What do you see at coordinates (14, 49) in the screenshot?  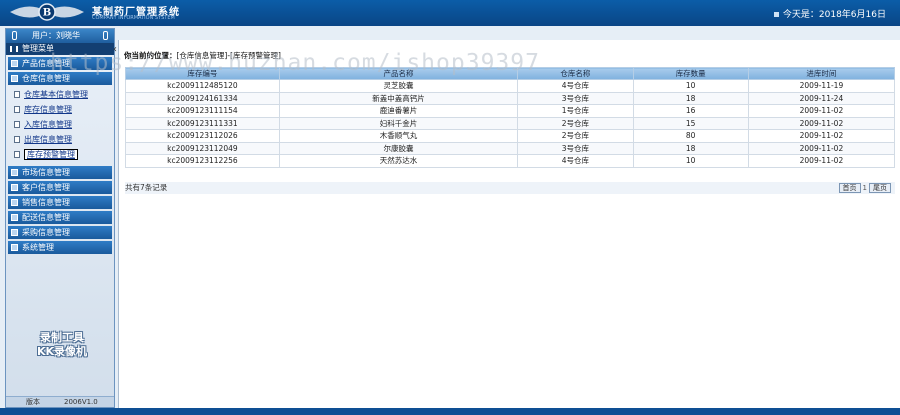 I see `menu-icon` at bounding box center [14, 49].